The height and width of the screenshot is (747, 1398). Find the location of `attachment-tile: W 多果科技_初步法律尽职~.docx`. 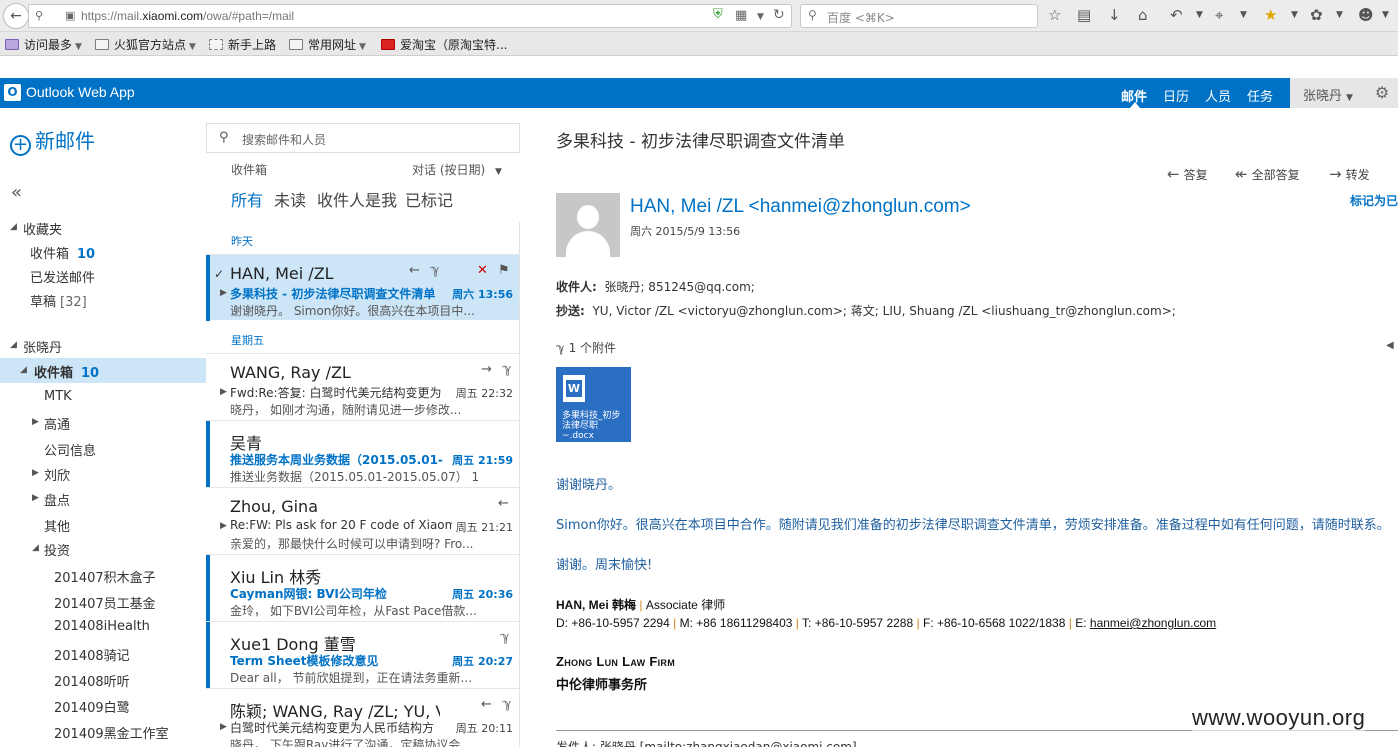

attachment-tile: W 多果科技_初步法律尽职~.docx is located at coordinates (593, 404).